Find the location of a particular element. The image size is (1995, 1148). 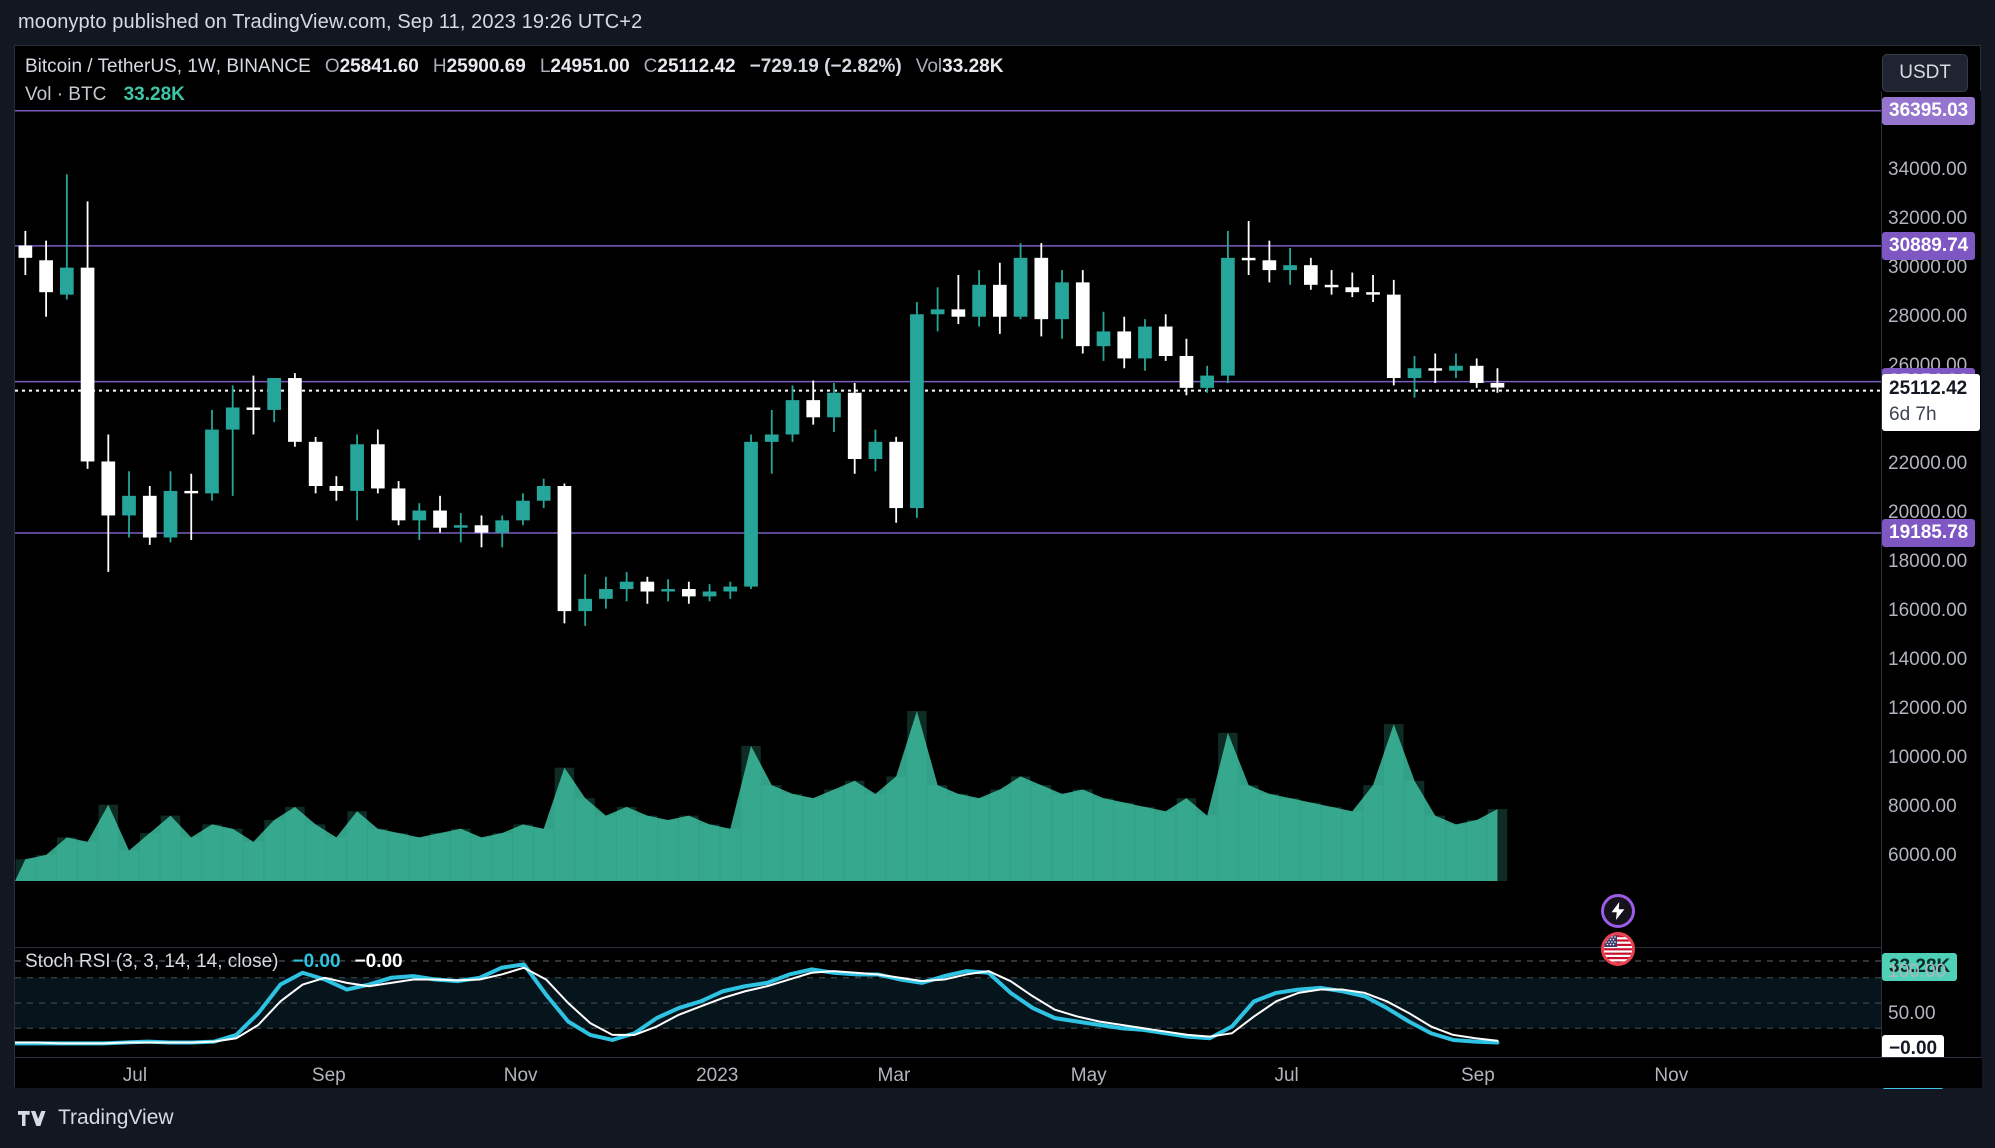

stoch-d-value: −0.00 is located at coordinates (378, 961).